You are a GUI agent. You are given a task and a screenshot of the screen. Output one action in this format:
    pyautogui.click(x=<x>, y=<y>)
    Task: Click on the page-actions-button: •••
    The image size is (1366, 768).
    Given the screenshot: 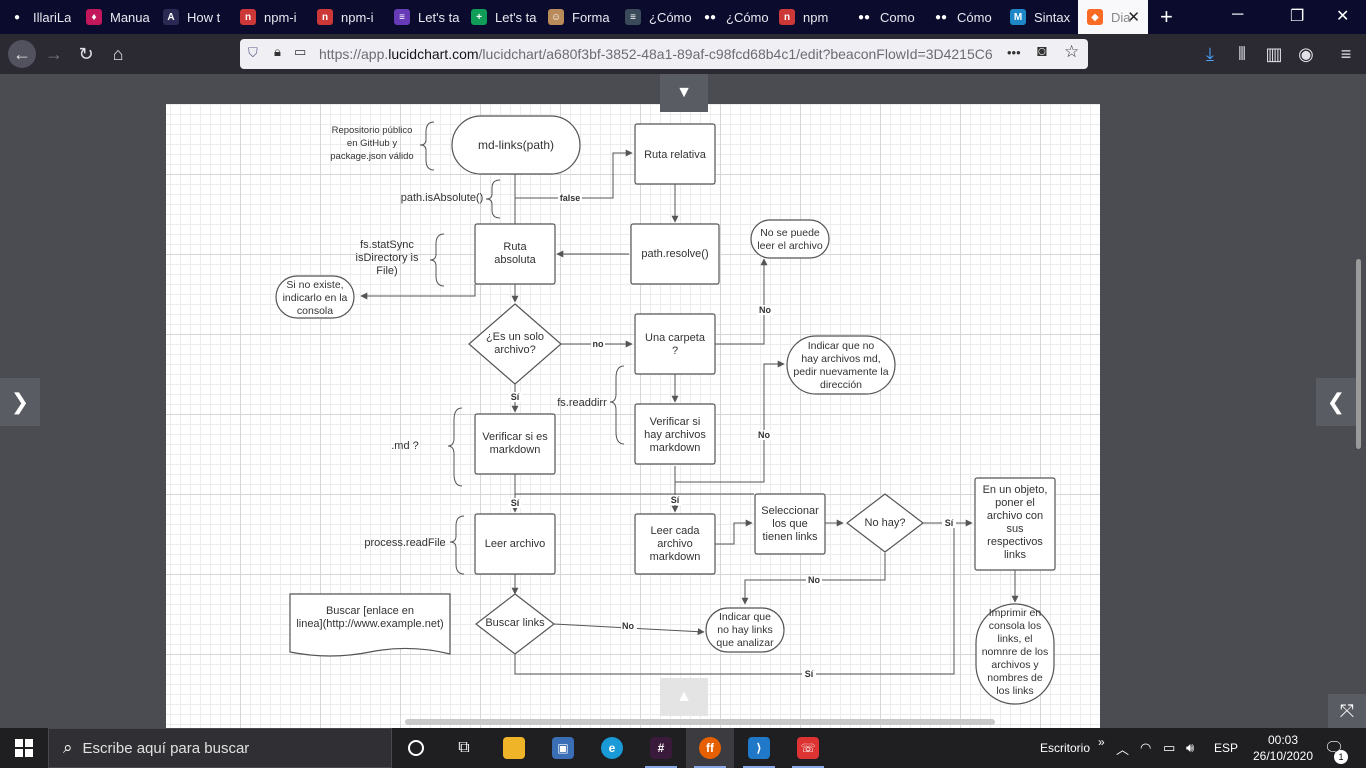 What is the action you would take?
    pyautogui.click(x=1014, y=52)
    